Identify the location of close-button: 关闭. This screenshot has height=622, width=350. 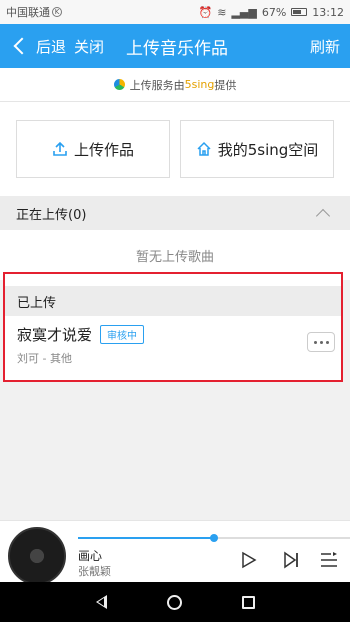
(89, 46).